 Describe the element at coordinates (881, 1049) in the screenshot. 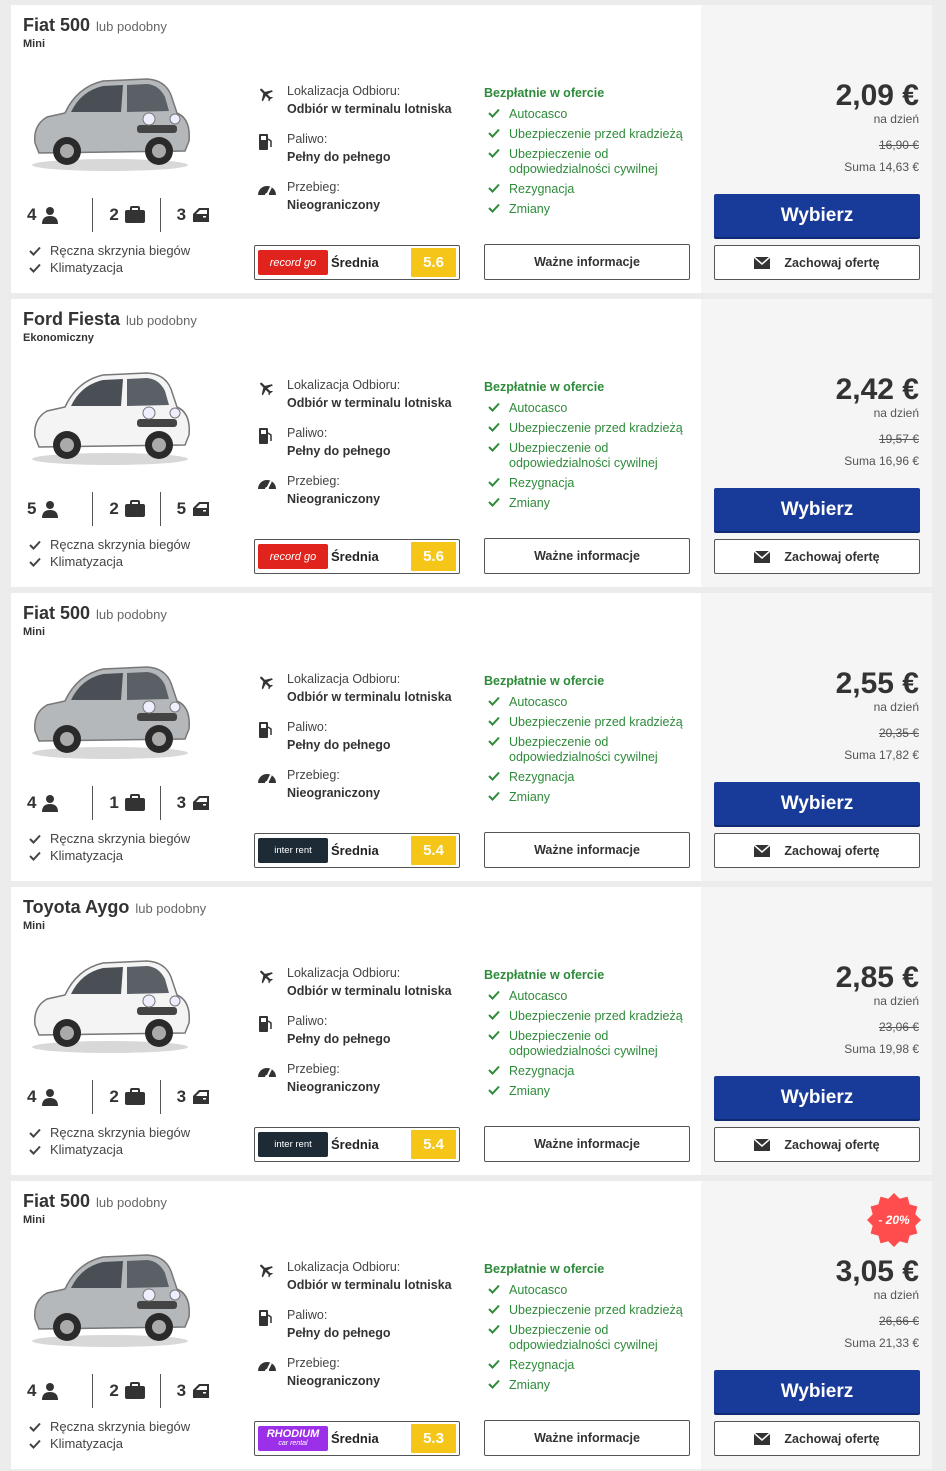

I see `total-price: Suma 19,98 €` at that location.